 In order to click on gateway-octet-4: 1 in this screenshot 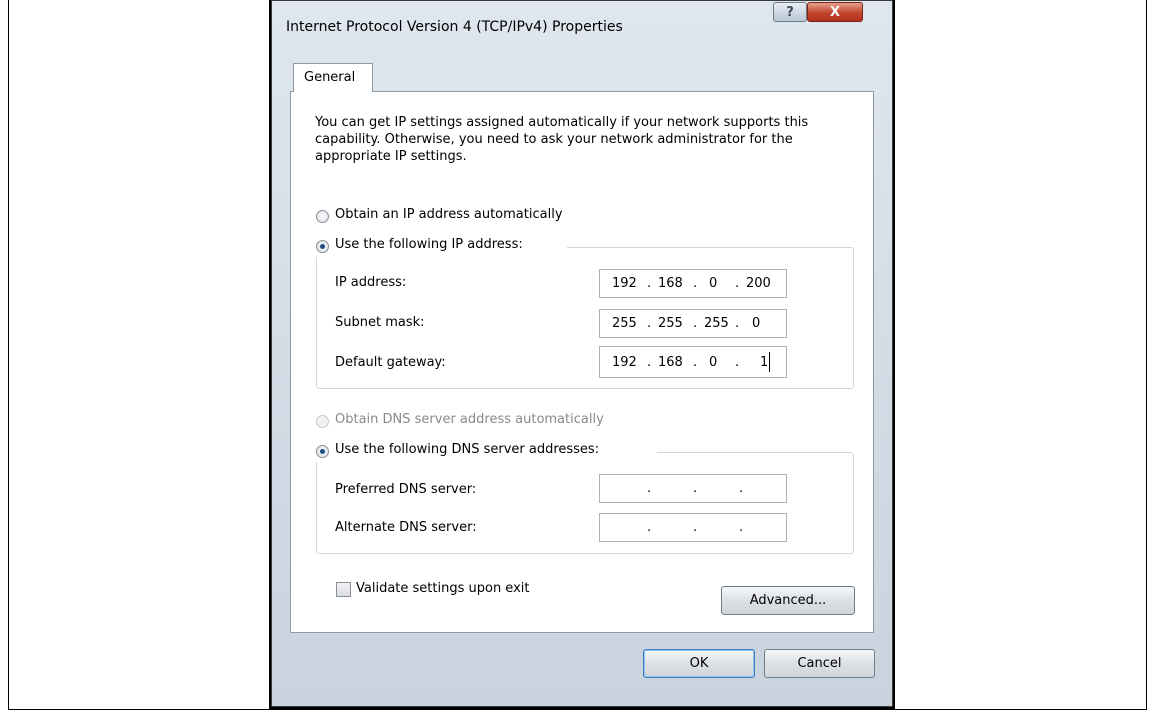, I will do `click(764, 362)`.